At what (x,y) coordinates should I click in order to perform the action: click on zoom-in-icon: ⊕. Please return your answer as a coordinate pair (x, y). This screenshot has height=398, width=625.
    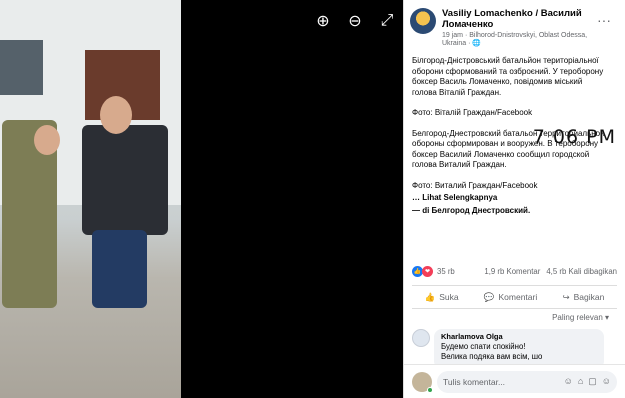
    Looking at the image, I should click on (323, 21).